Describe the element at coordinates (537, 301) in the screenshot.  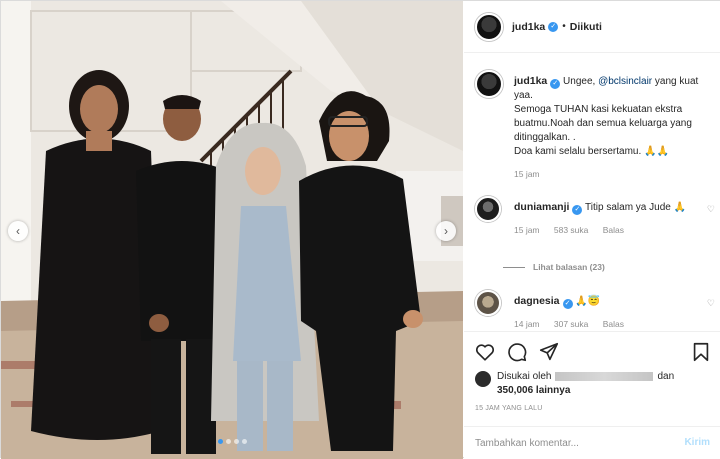
I see `commenter-username: dagnesia` at that location.